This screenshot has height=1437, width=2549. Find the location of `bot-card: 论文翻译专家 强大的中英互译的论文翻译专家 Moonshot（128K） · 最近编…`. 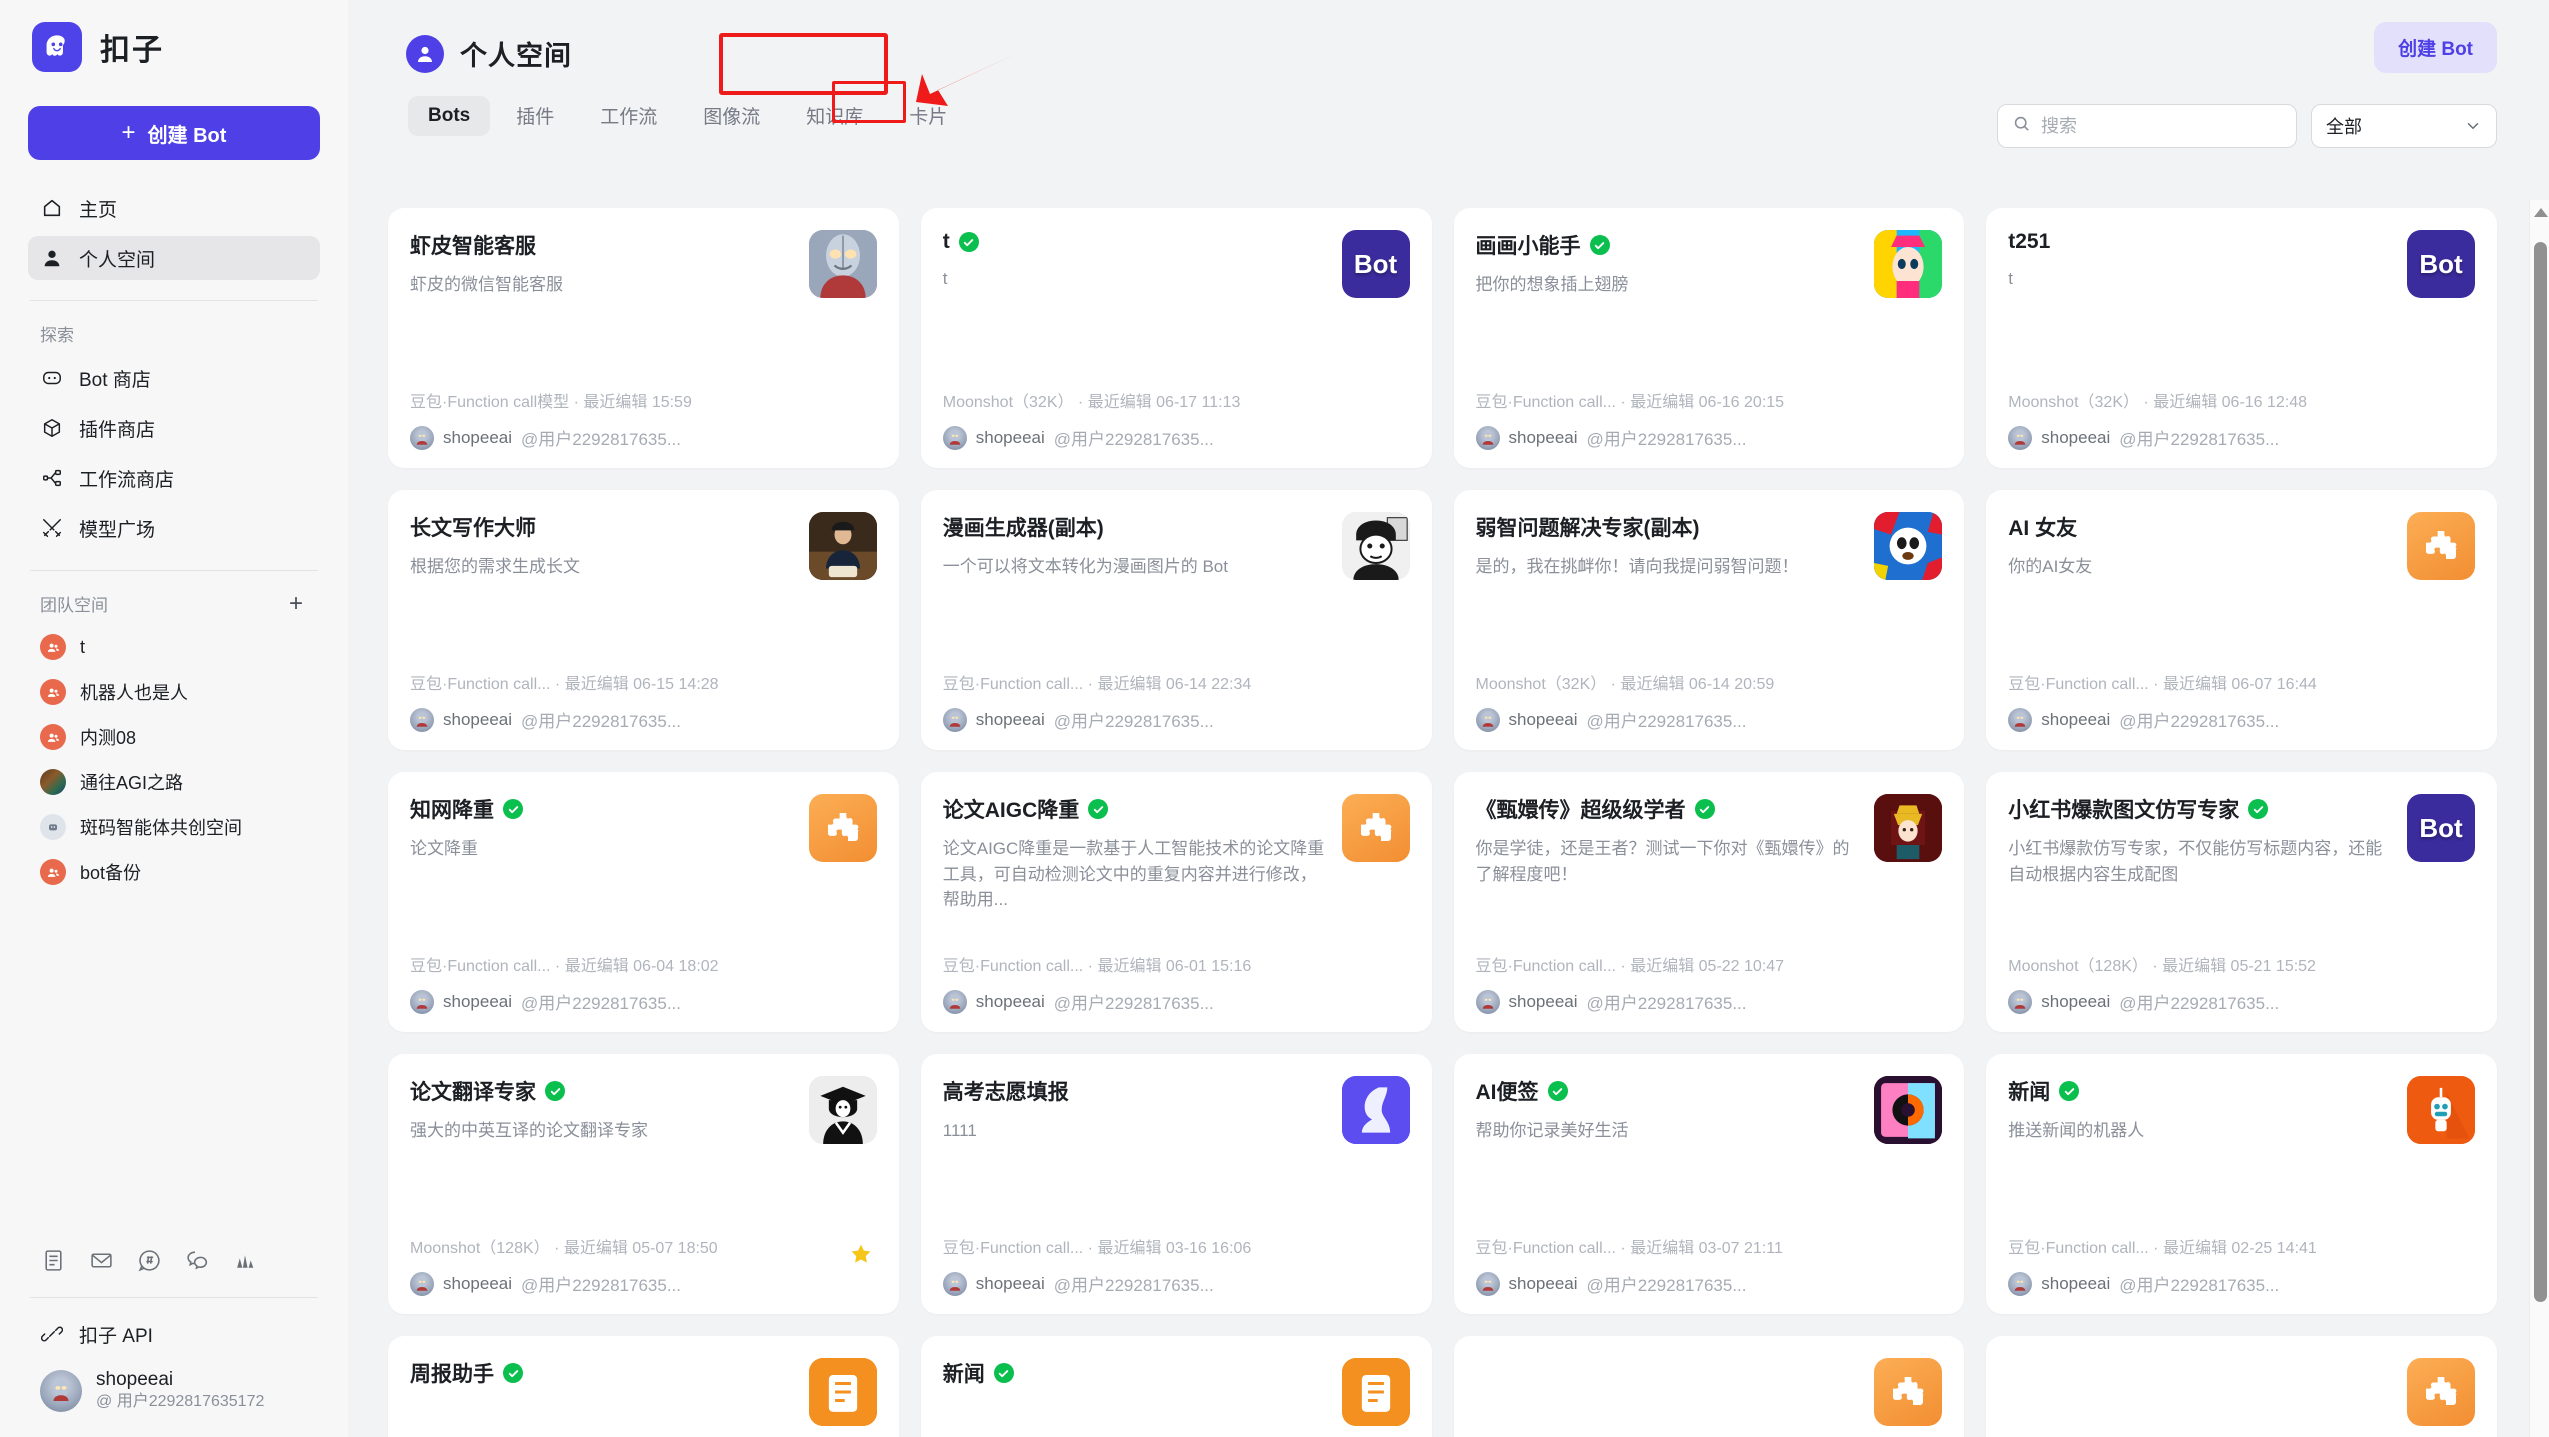

bot-card: 论文翻译专家 强大的中英互译的论文翻译专家 Moonshot（128K） · 最近编… is located at coordinates (643, 1184).